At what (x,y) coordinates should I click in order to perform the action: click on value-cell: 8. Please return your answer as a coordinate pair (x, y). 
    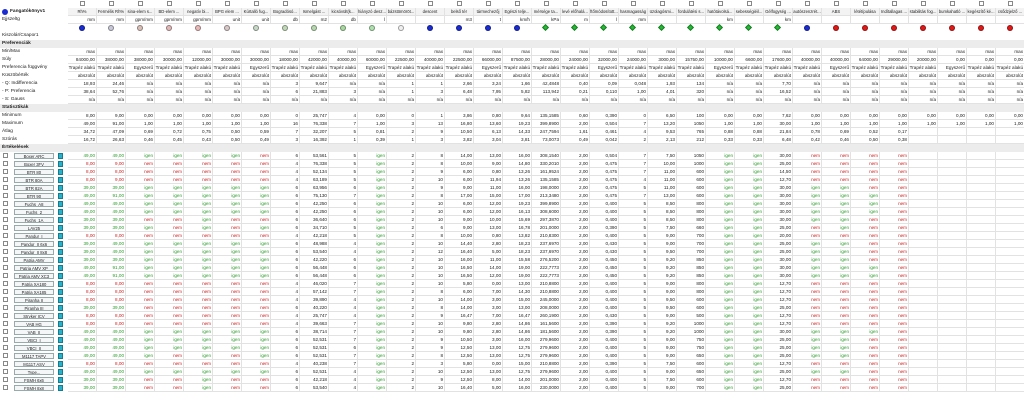
    Looking at the image, I should click on (430, 356).